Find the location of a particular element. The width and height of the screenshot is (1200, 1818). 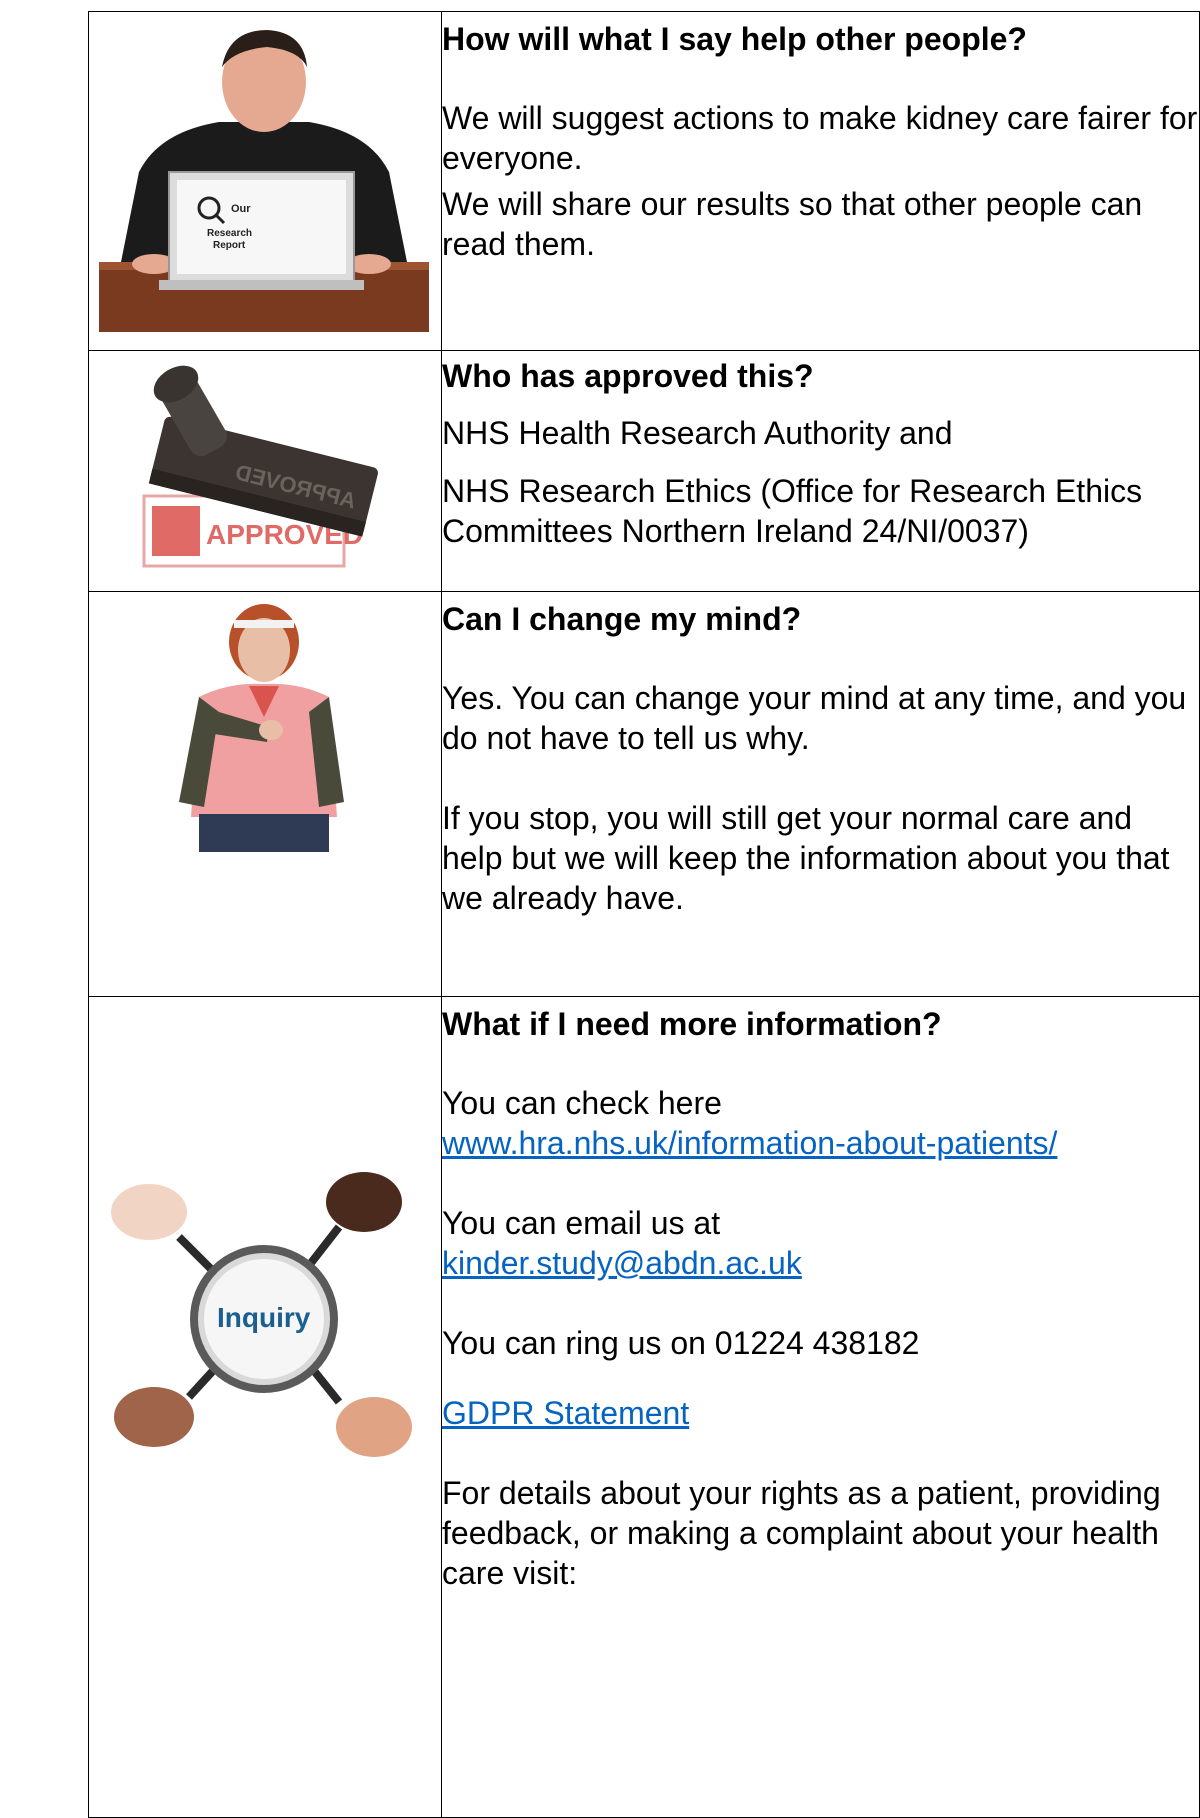

approved-stamp-image: APPROVED APPROVED is located at coordinates (260, 466).